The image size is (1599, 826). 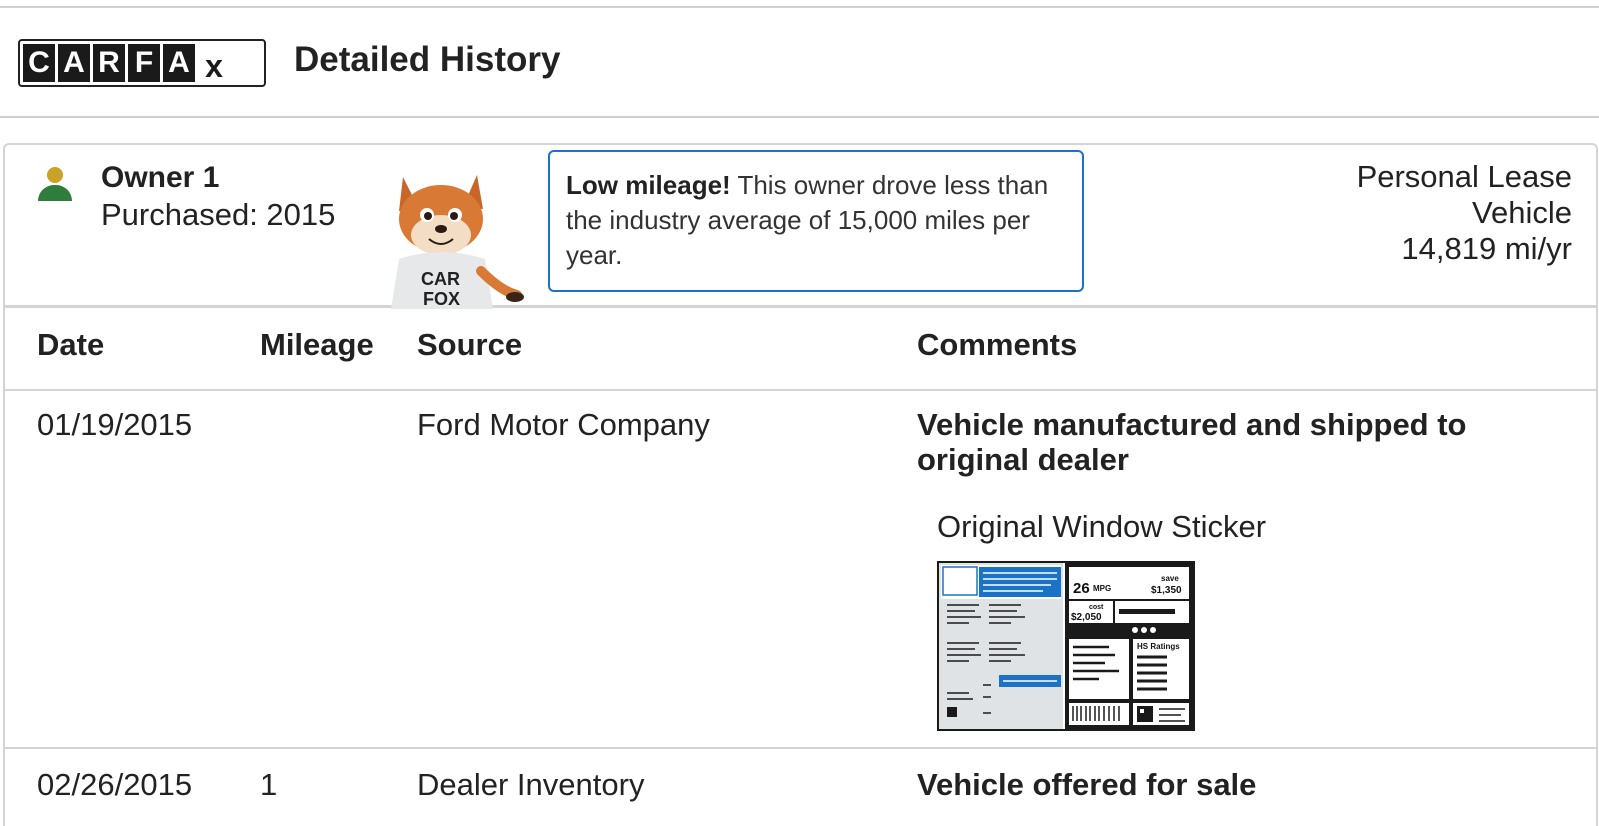 What do you see at coordinates (1086, 617) in the screenshot?
I see `svg-text: $2,050` at bounding box center [1086, 617].